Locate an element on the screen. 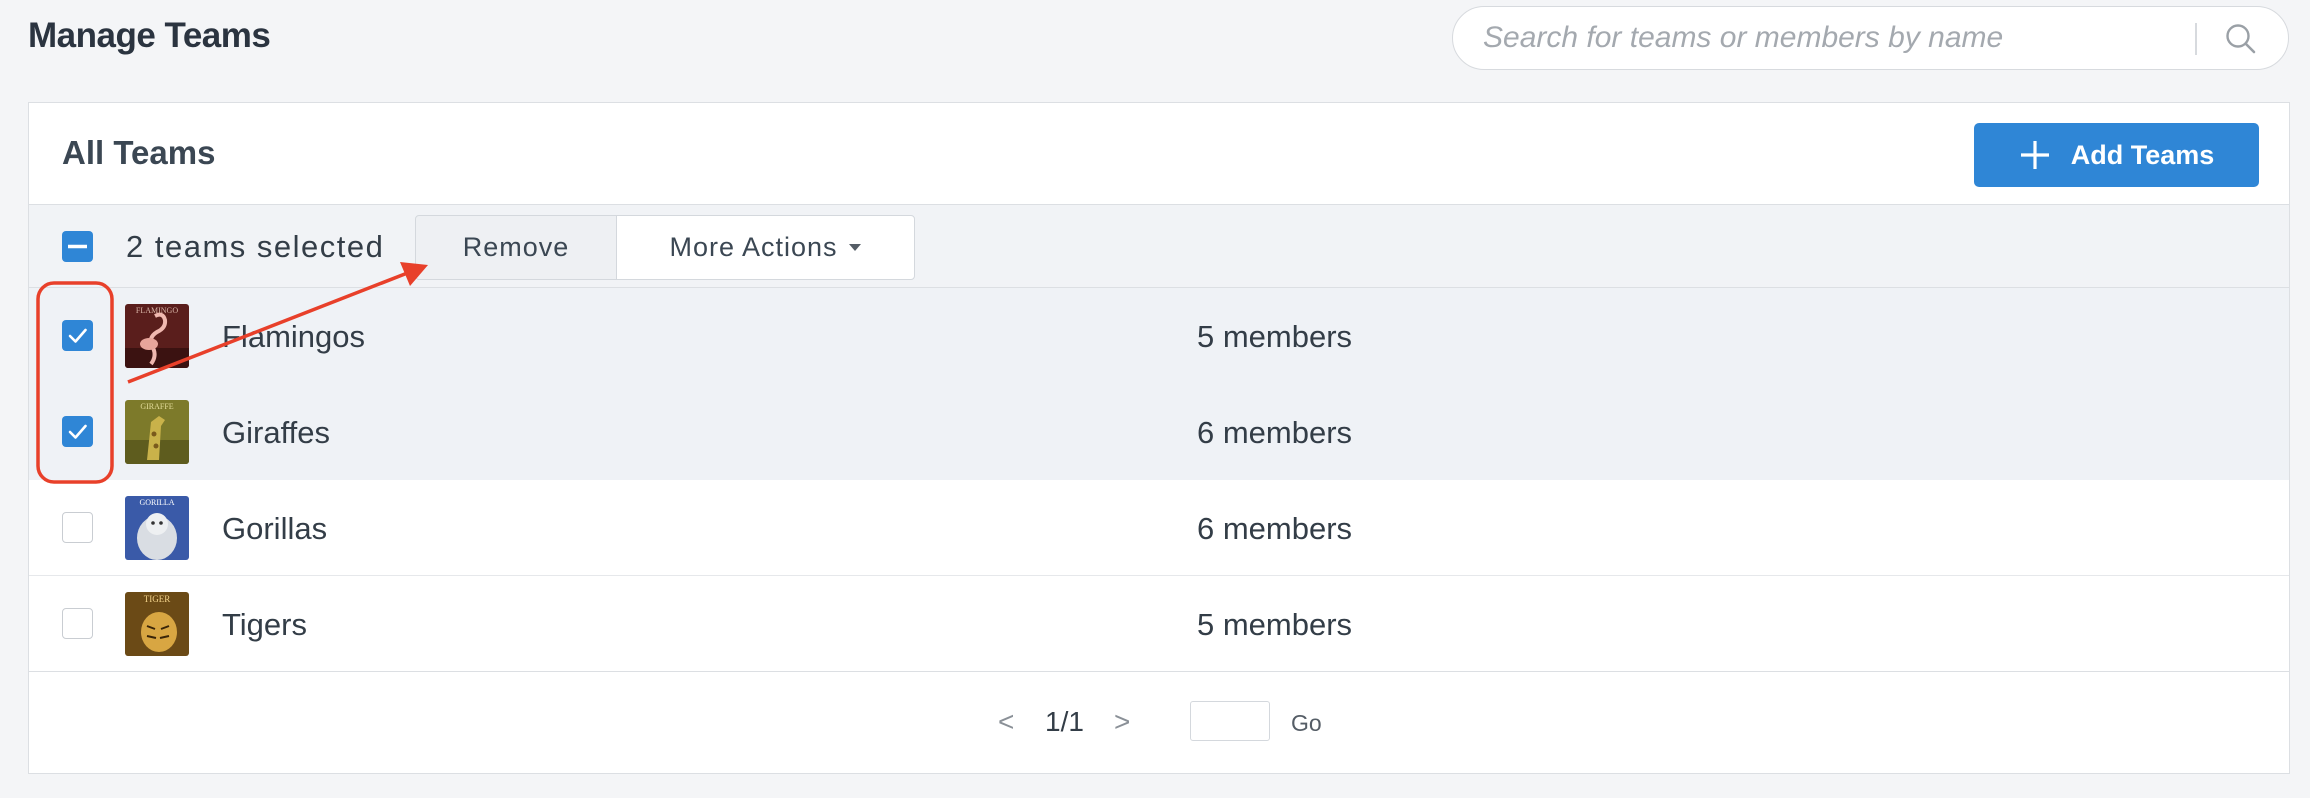 This screenshot has width=2310, height=798. tiger-image: TIGER is located at coordinates (157, 624).